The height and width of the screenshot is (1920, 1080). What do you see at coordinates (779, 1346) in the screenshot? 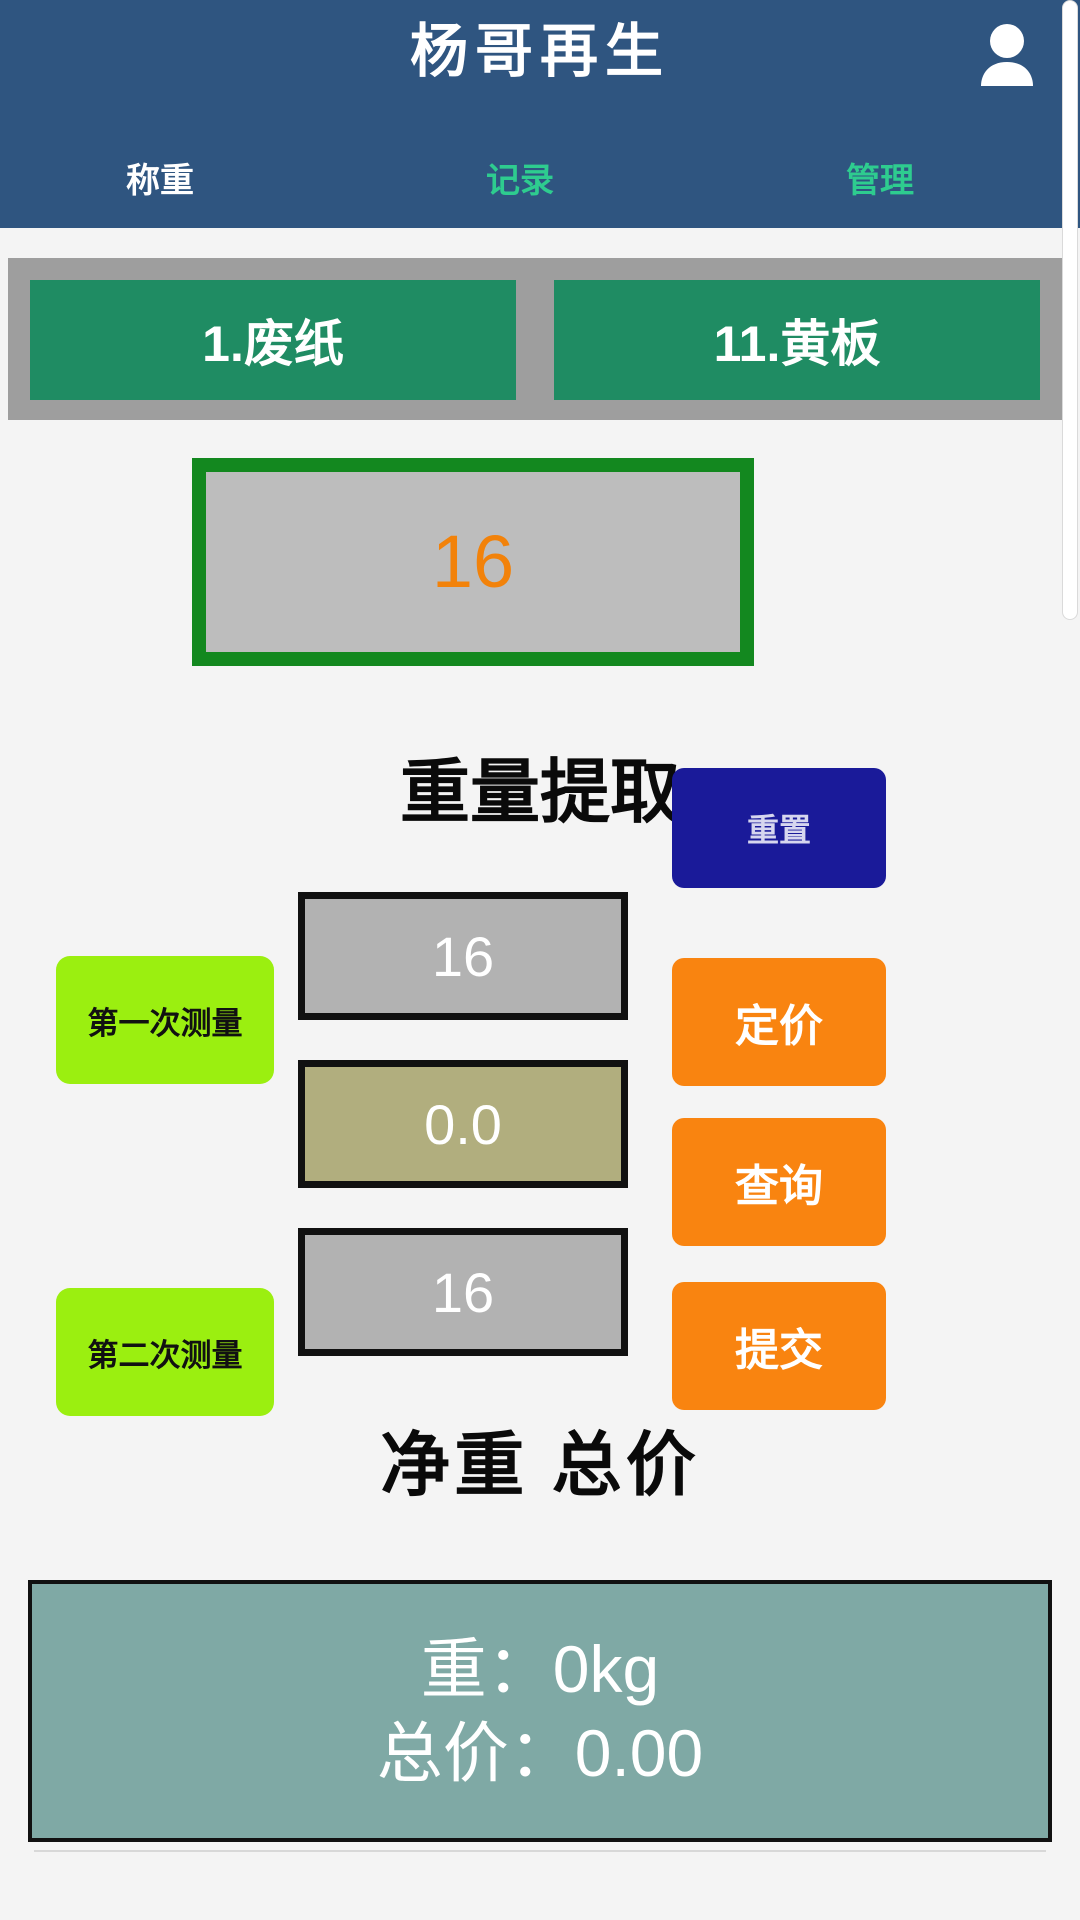
I see `submit-button: 提交` at bounding box center [779, 1346].